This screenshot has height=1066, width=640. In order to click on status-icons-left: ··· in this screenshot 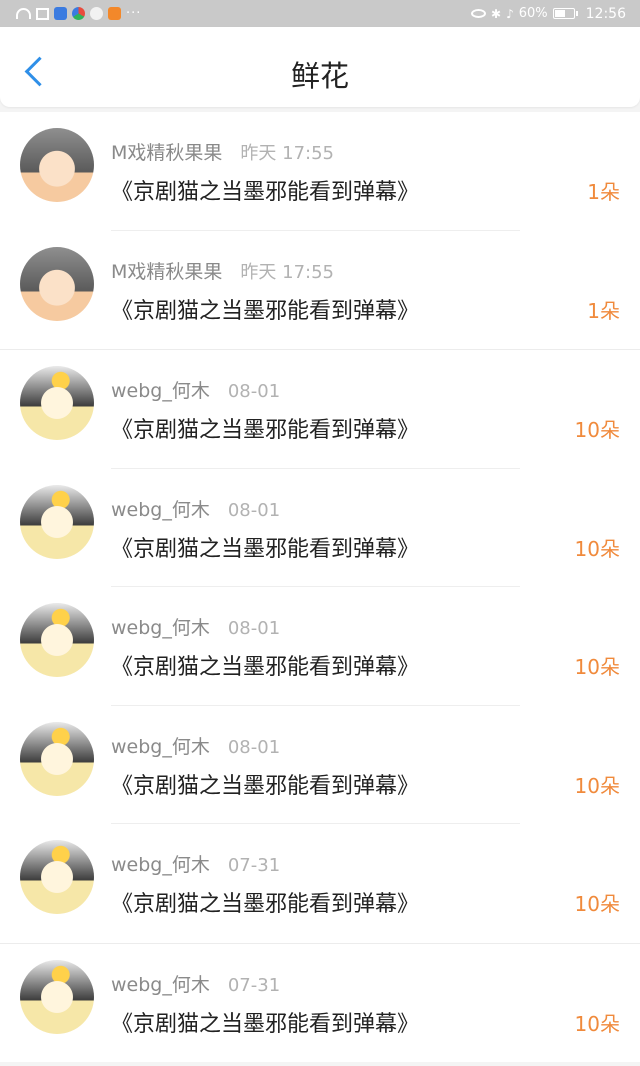, I will do `click(78, 13)`.